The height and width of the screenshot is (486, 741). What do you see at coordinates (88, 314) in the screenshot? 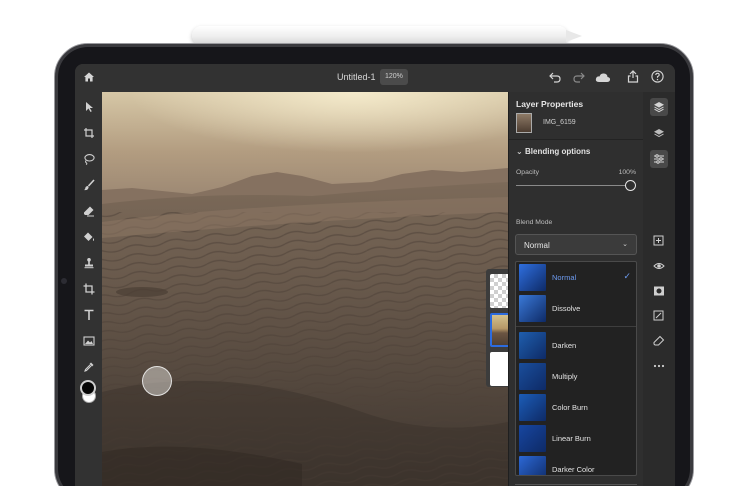
I see `type-icon` at bounding box center [88, 314].